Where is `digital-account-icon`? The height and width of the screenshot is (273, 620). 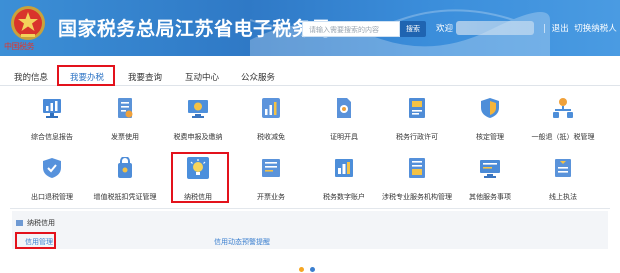 digital-account-icon is located at coordinates (344, 168).